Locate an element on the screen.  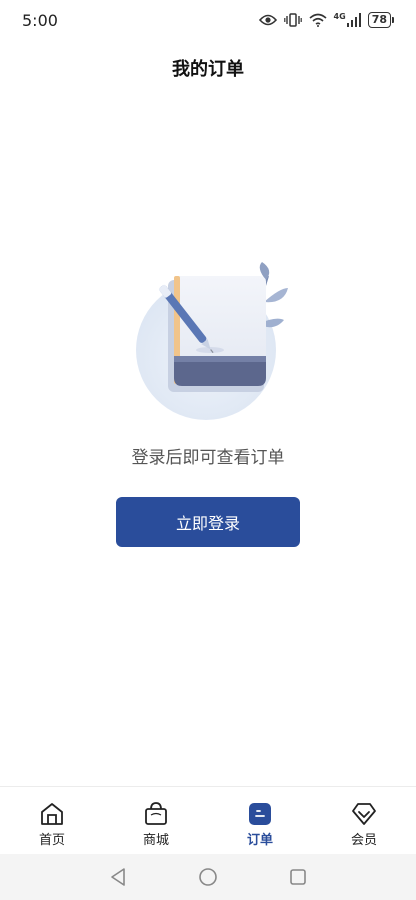
nav-label-member: 会员 is located at coordinates (363, 840).